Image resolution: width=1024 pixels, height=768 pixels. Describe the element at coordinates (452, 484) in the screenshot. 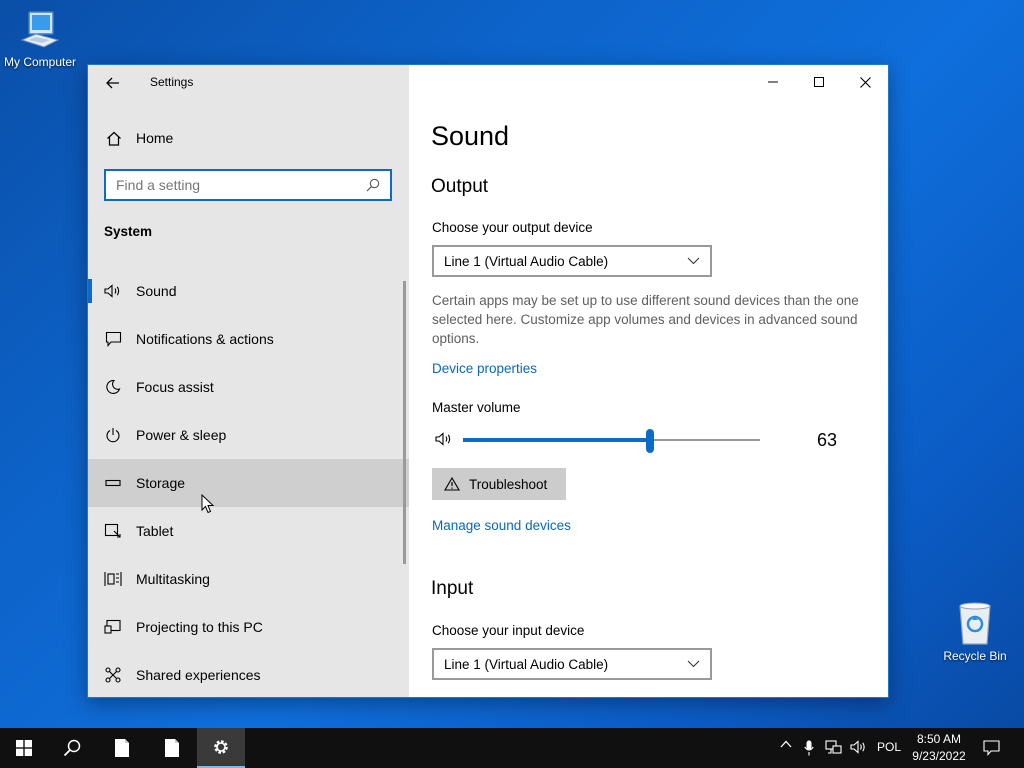

I see `warning-icon` at that location.